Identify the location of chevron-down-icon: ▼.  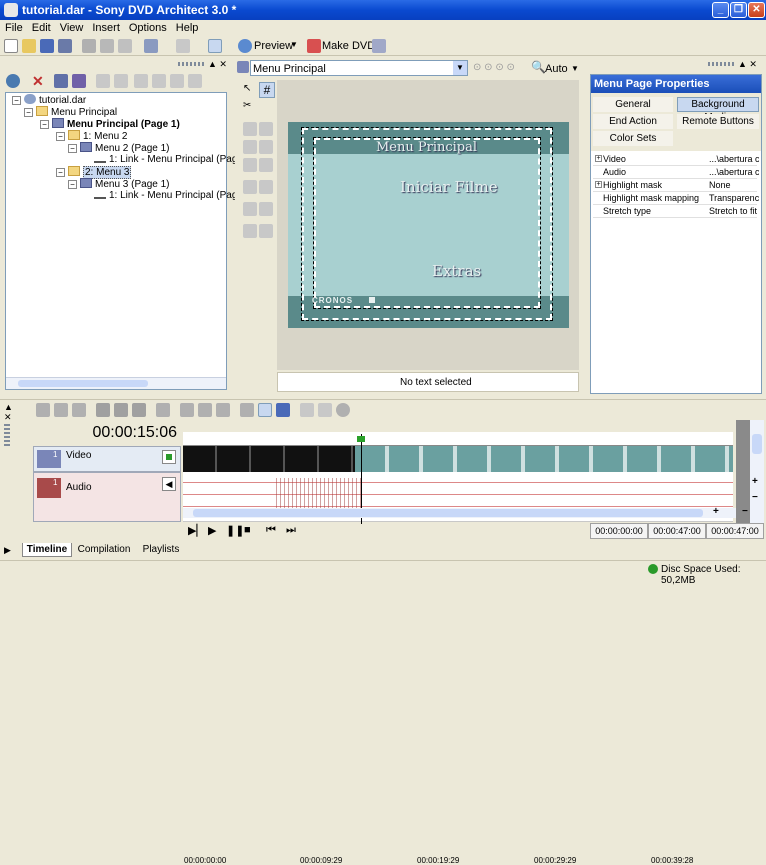
(460, 68).